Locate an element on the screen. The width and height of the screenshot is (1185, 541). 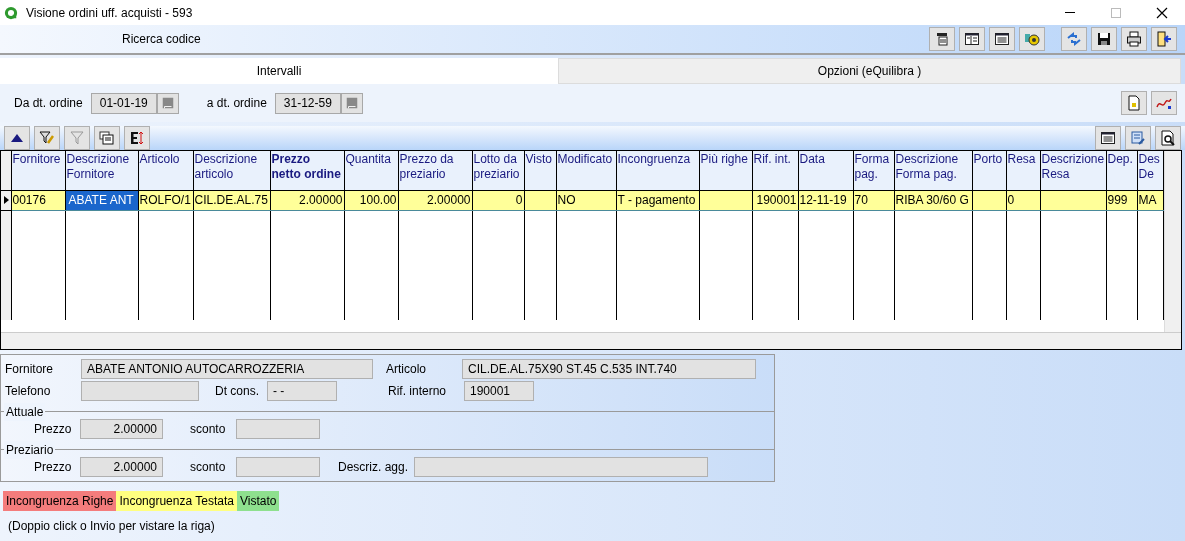
exit-icon is located at coordinates (1164, 39).